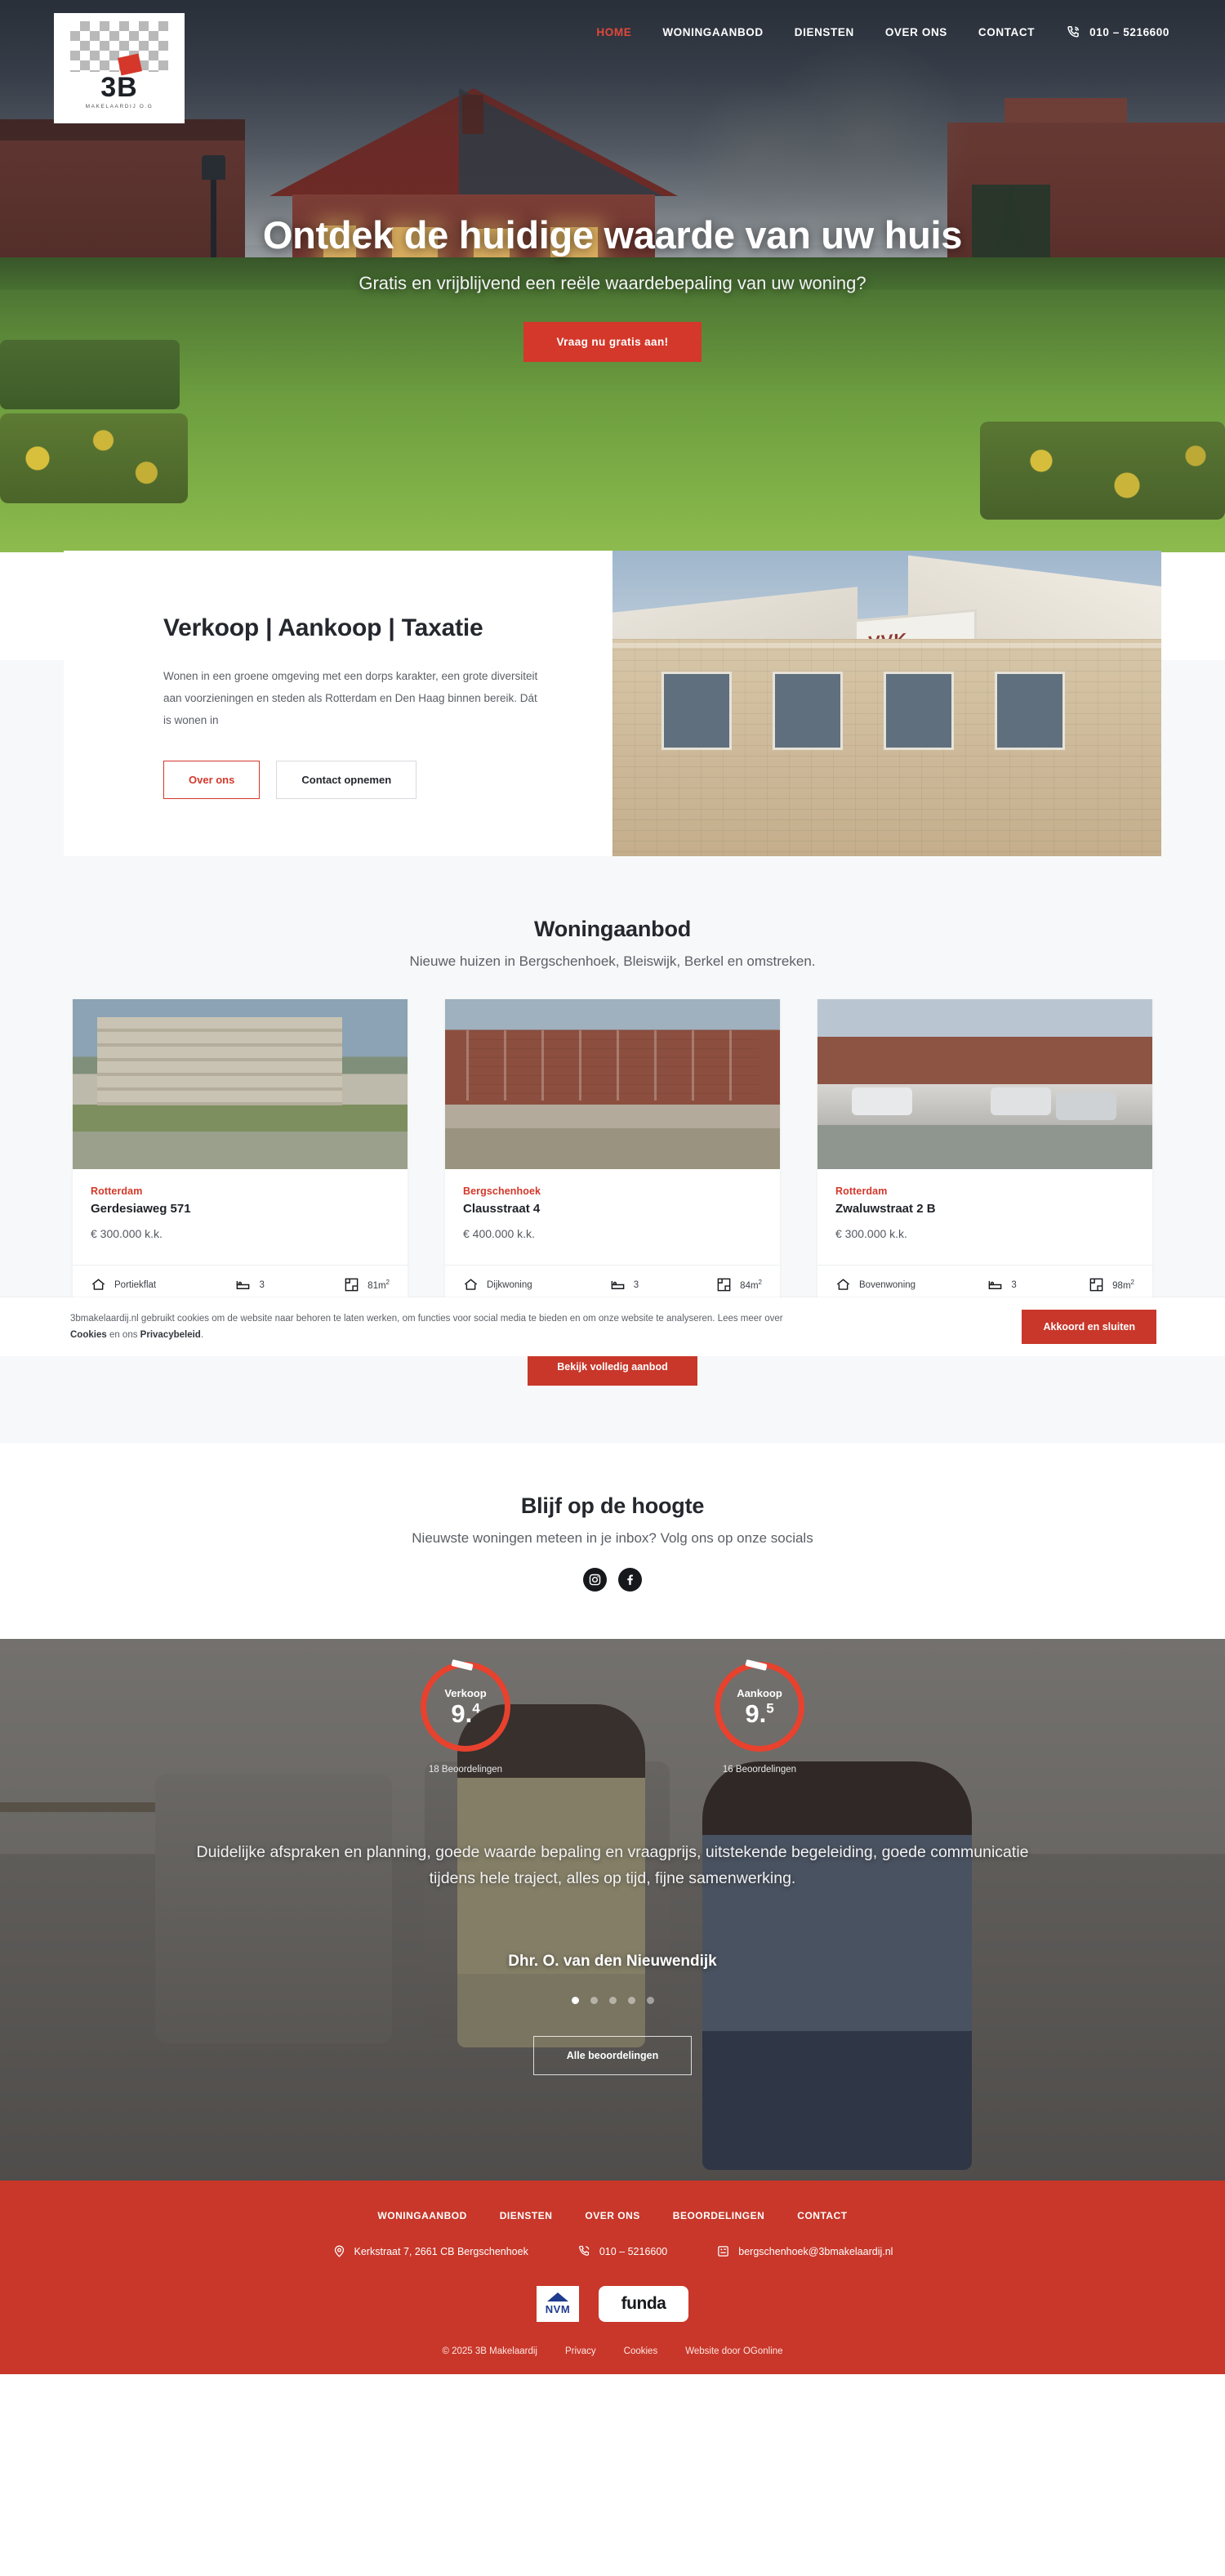  What do you see at coordinates (240, 1208) in the screenshot?
I see `listing-body: Rotterdam Gerdesiaweg 571 € 300.000 k.k.` at bounding box center [240, 1208].